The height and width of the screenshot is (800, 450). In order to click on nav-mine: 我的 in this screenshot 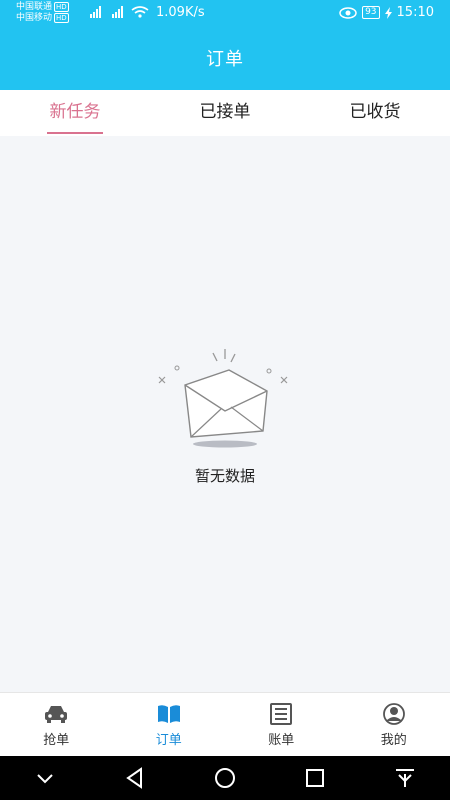, I will do `click(394, 724)`.